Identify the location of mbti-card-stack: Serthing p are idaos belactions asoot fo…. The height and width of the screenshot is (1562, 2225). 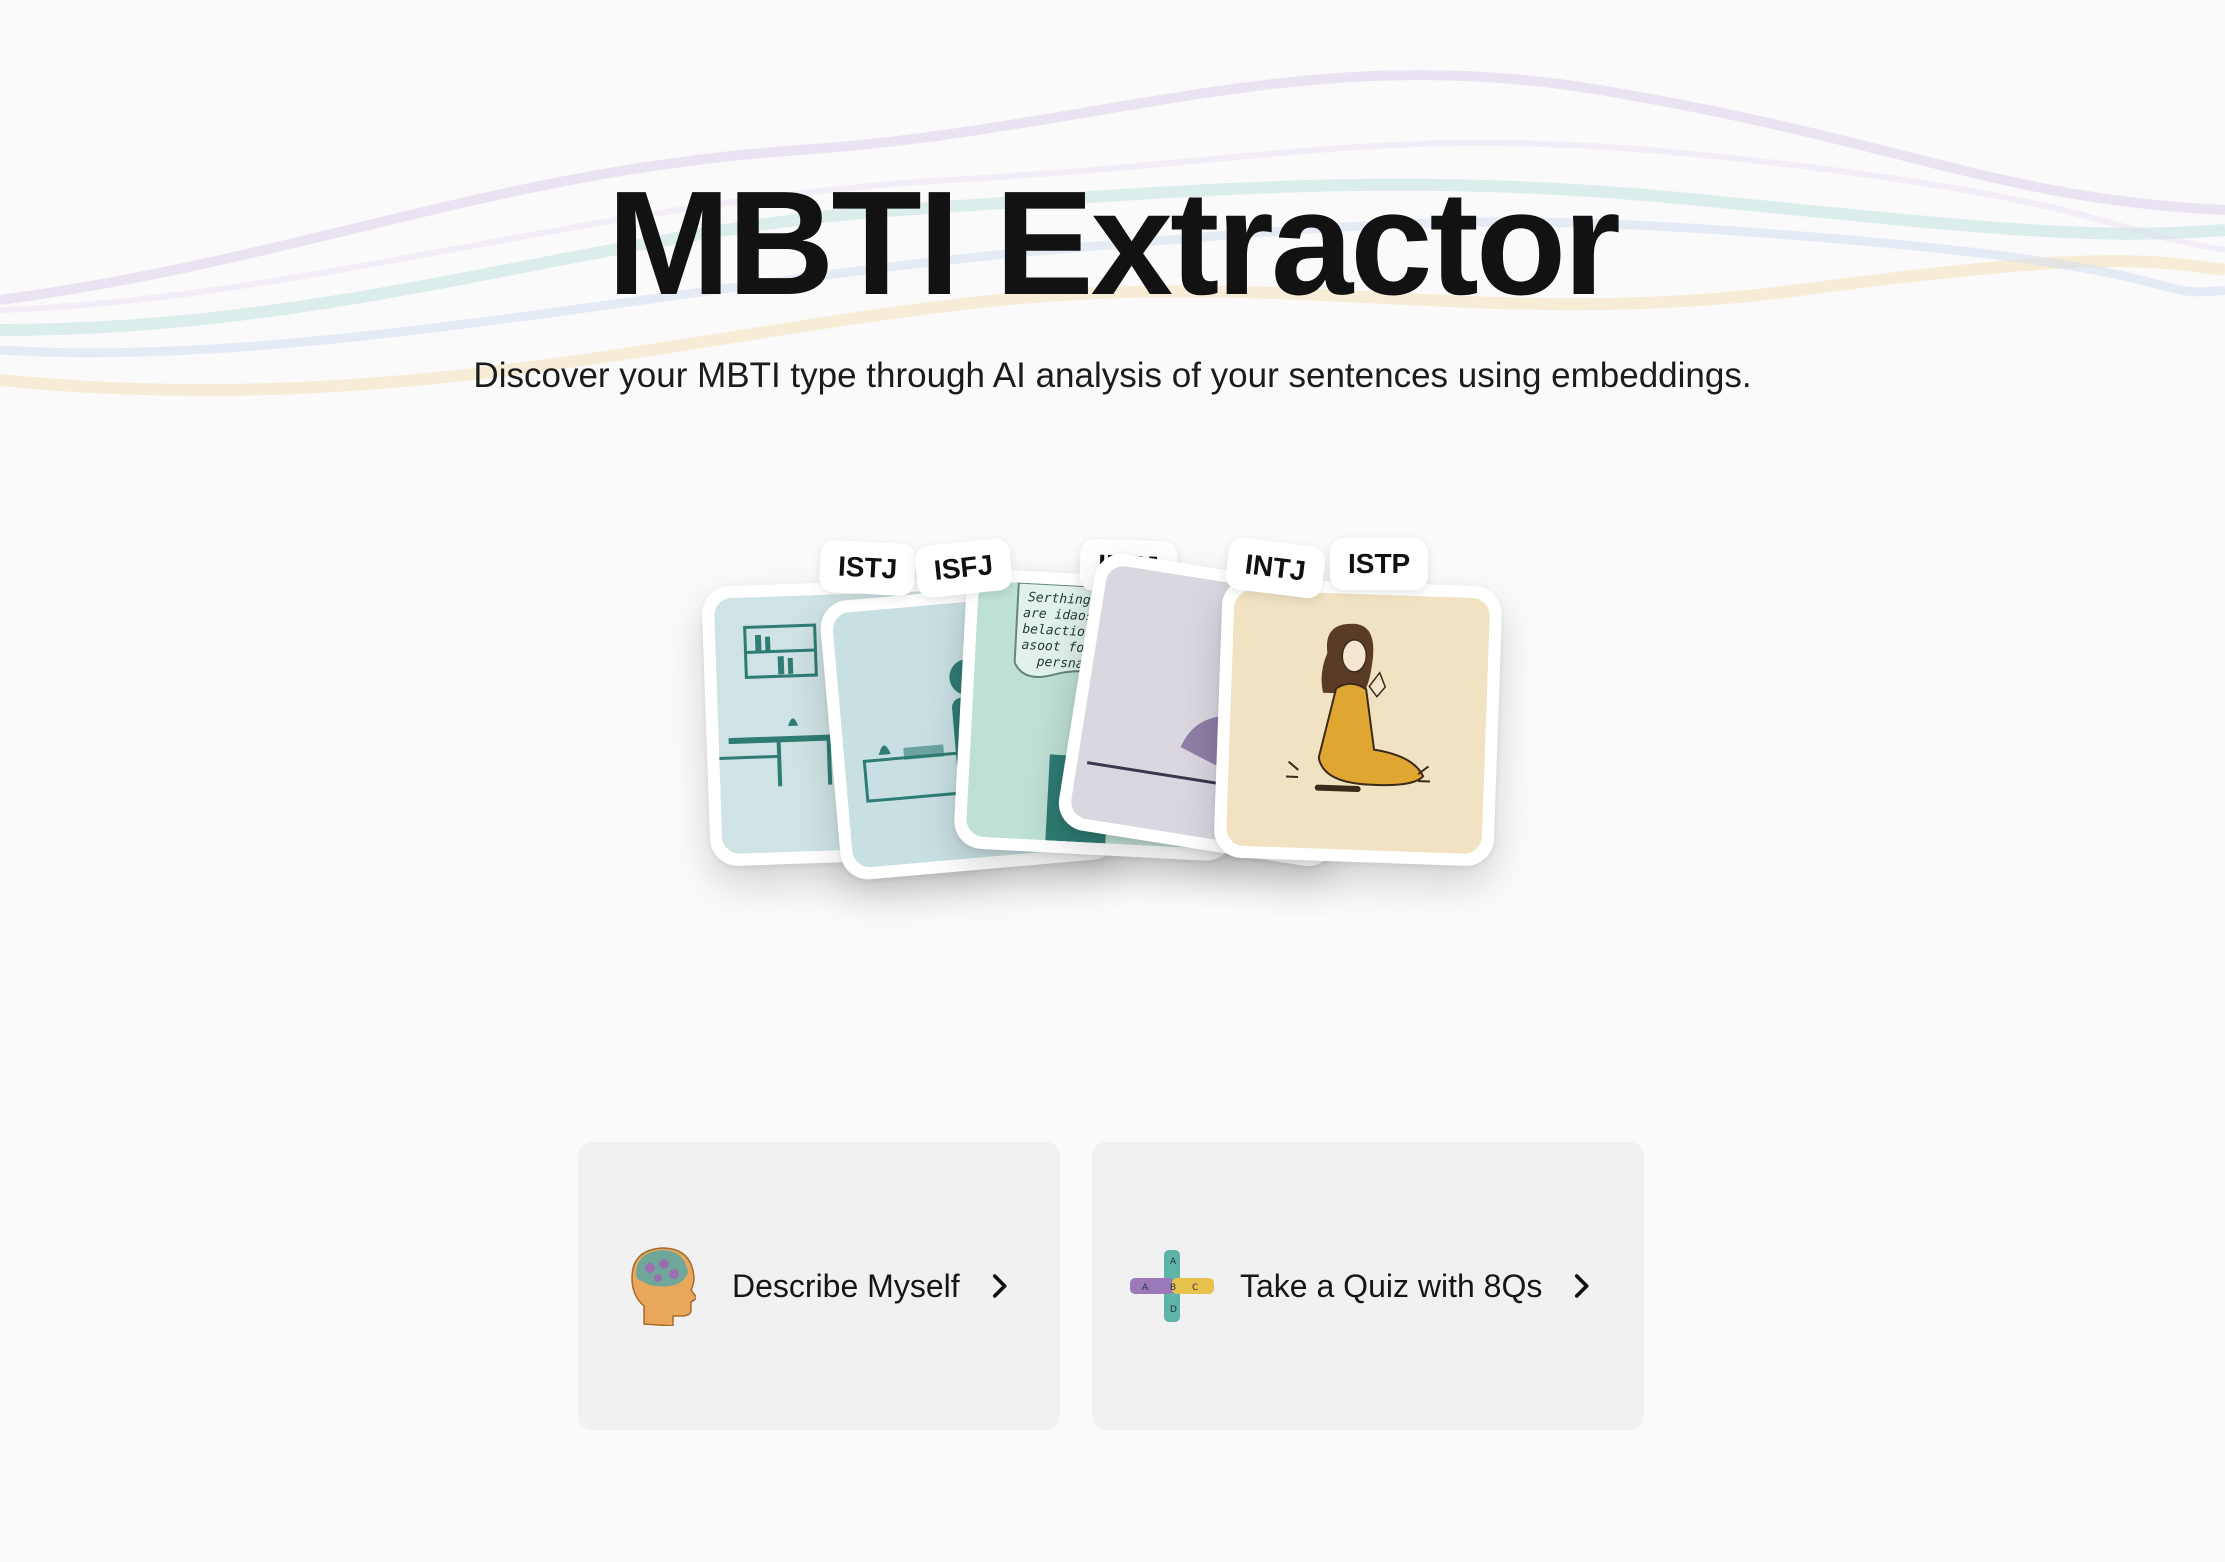
(1115, 730).